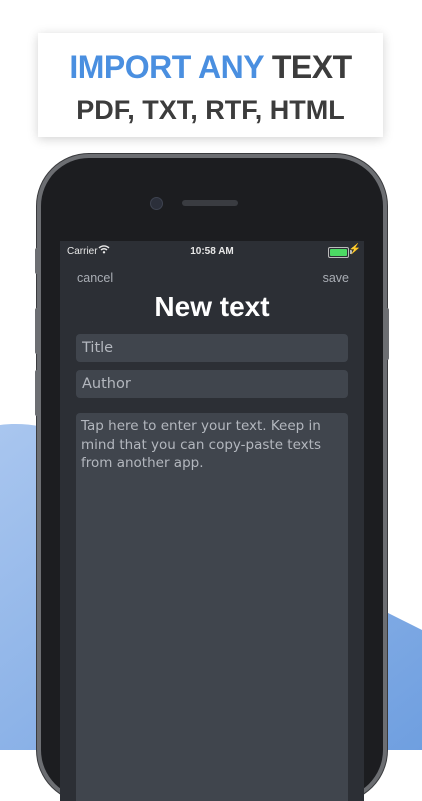 Image resolution: width=422 pixels, height=801 pixels. I want to click on cancel-button: cancel, so click(95, 278).